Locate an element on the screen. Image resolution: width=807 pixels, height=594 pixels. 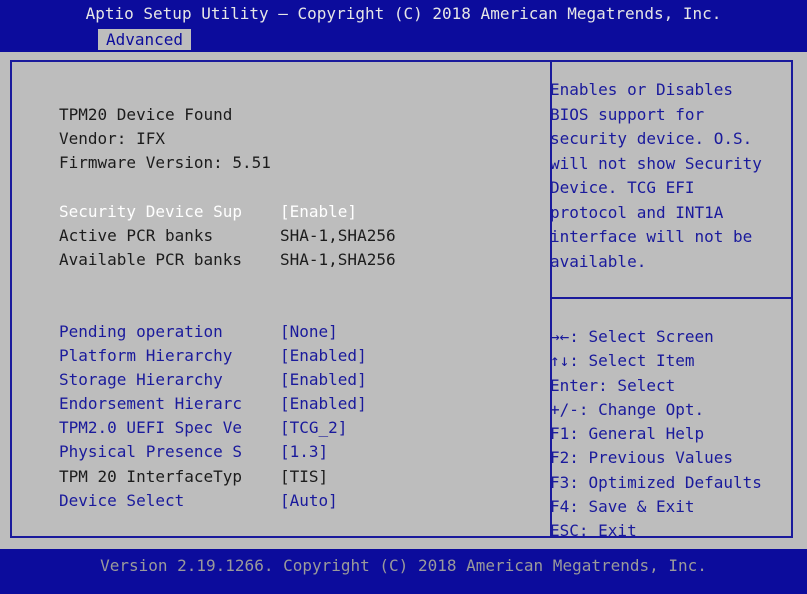
active-pcr-banks-label: Active PCR banks is located at coordinates (136, 235).